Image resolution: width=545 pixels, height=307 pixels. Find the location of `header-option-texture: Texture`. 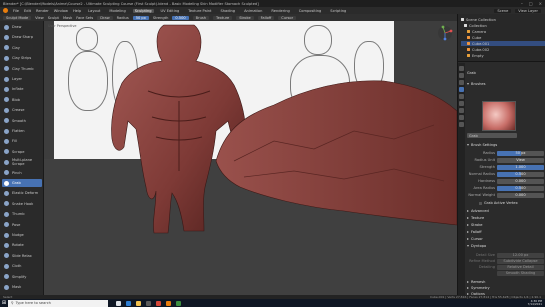

header-option-texture: Texture is located at coordinates (223, 17).